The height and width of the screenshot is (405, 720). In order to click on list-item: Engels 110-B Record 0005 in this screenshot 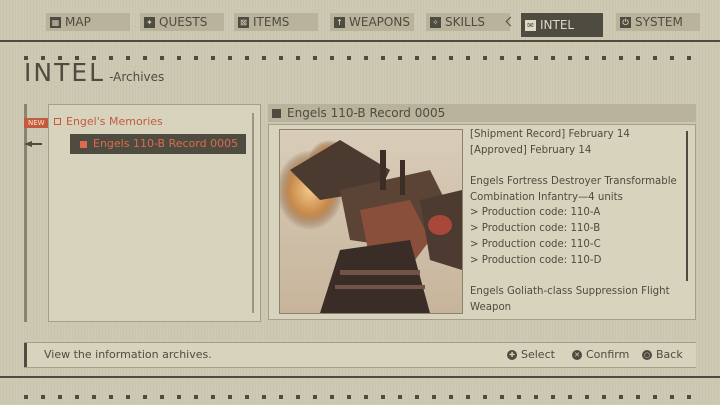, I will do `click(158, 144)`.